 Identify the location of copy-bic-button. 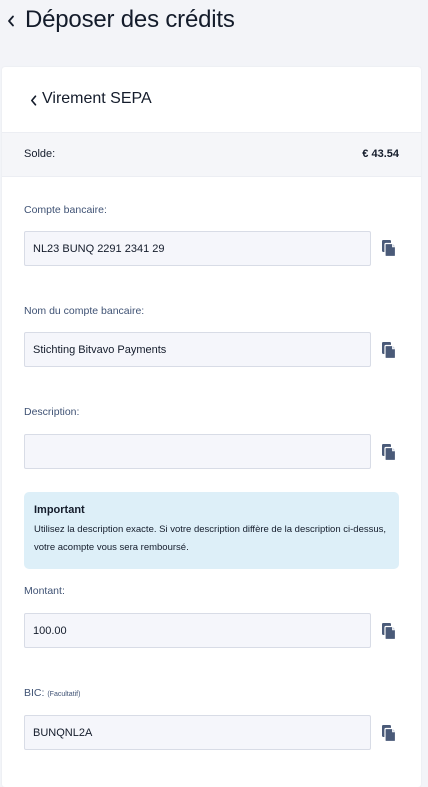
(389, 733).